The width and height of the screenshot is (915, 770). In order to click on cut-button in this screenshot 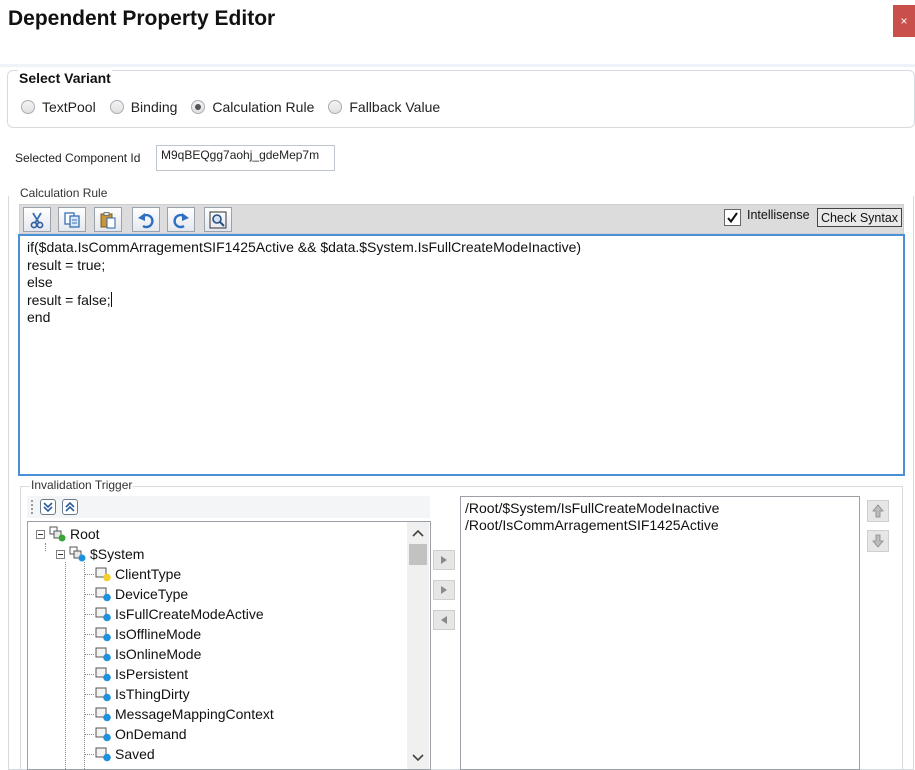, I will do `click(37, 219)`.